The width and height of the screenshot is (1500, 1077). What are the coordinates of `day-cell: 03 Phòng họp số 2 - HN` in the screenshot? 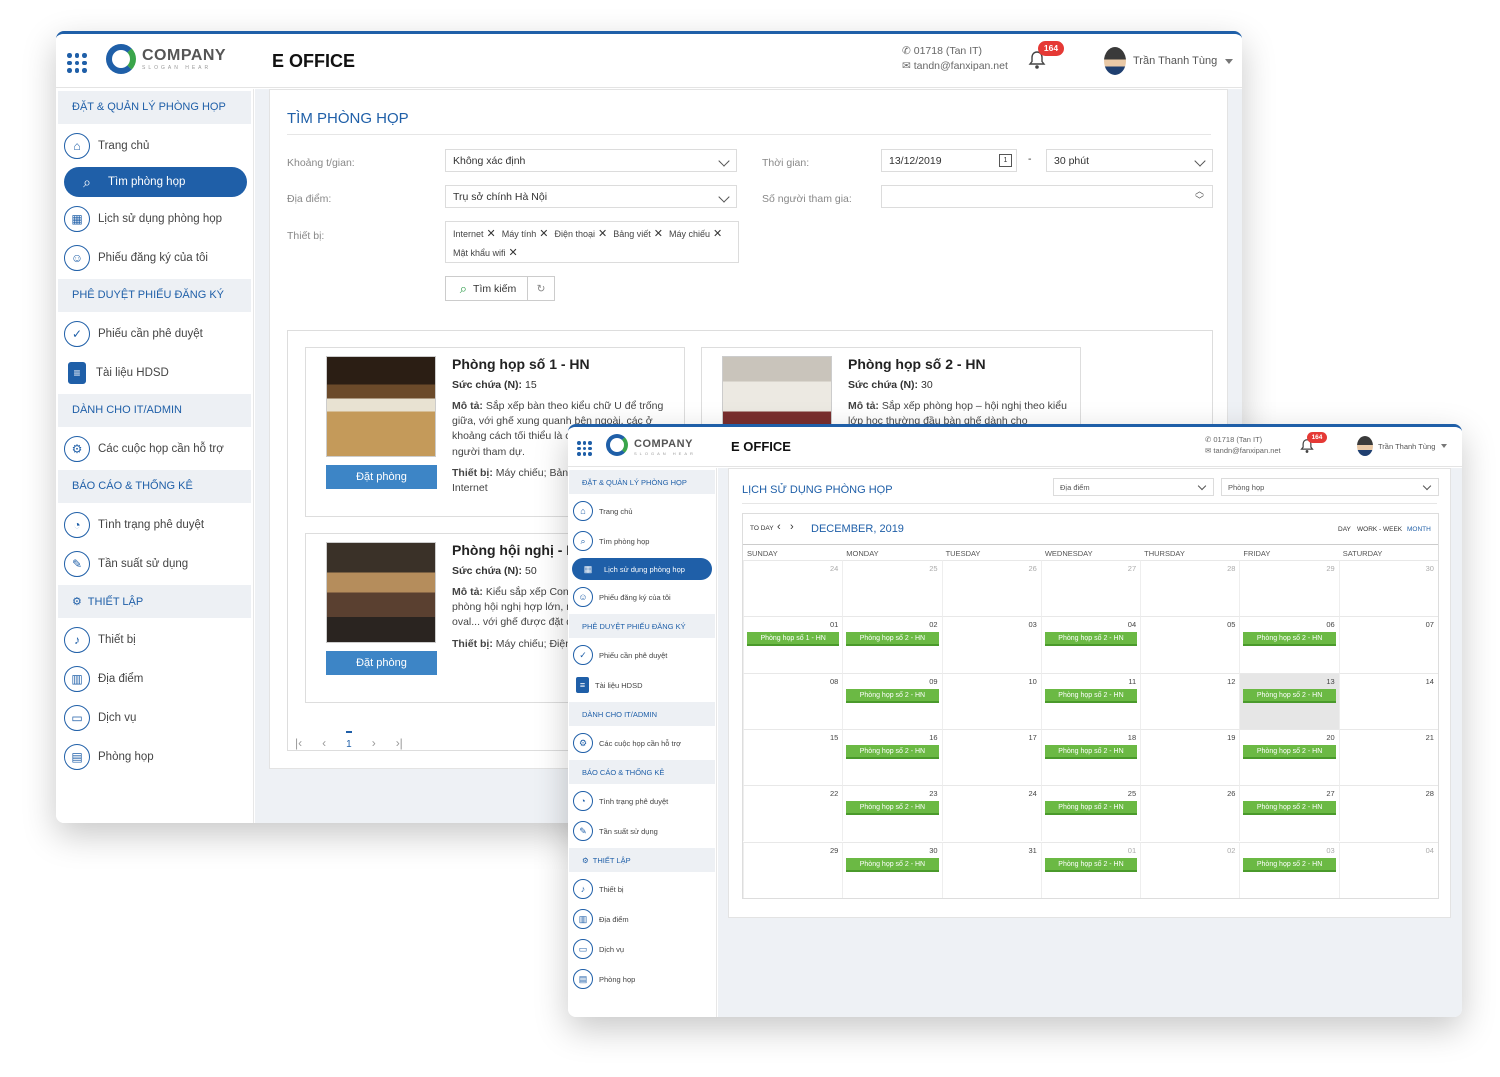 It's located at (1289, 869).